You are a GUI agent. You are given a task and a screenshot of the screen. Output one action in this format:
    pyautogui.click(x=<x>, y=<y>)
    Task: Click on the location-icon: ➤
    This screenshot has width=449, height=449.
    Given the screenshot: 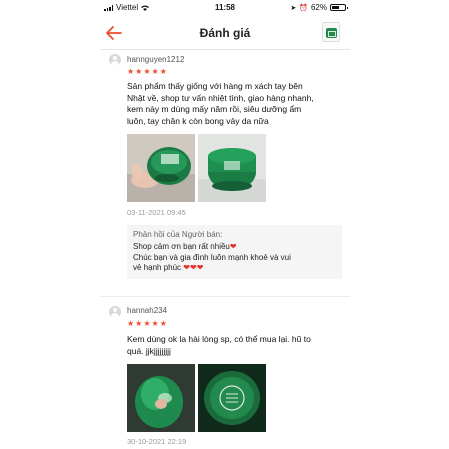 What is the action you would take?
    pyautogui.click(x=293, y=8)
    